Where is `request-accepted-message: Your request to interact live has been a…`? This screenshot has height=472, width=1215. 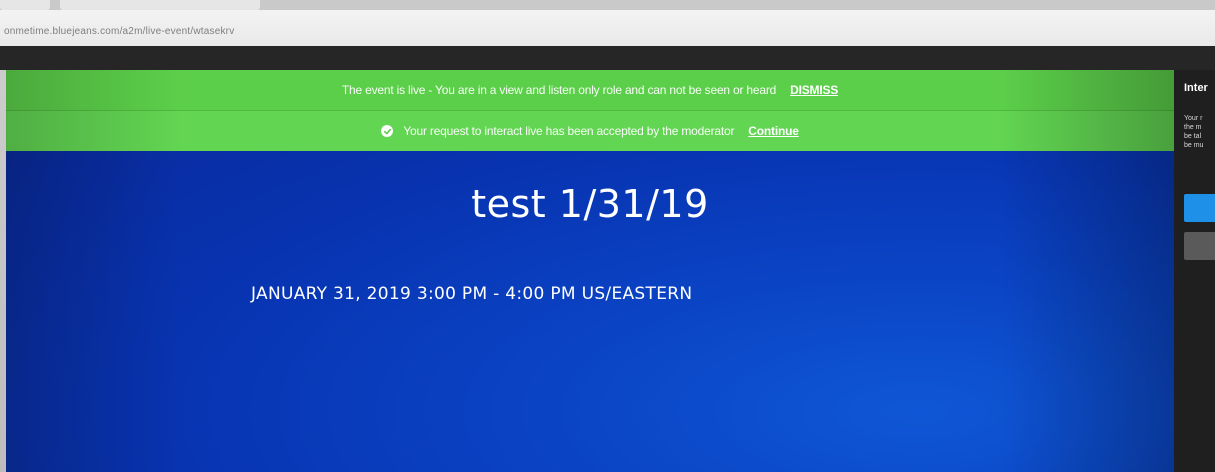
request-accepted-message: Your request to interact live has been a… is located at coordinates (569, 131).